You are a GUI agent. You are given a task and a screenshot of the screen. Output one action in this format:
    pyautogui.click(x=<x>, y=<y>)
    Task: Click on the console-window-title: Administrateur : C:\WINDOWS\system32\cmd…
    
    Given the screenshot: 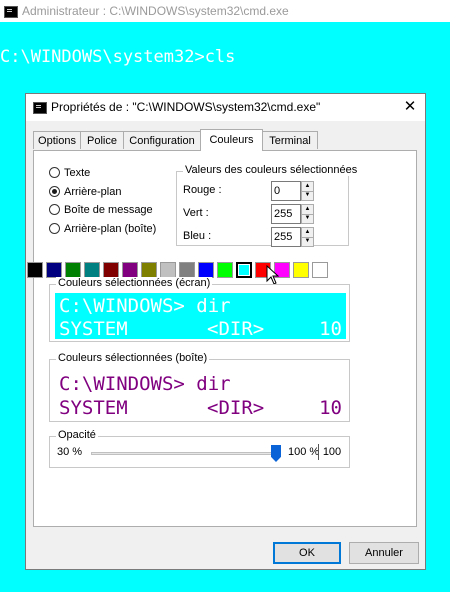 What is the action you would take?
    pyautogui.click(x=155, y=11)
    